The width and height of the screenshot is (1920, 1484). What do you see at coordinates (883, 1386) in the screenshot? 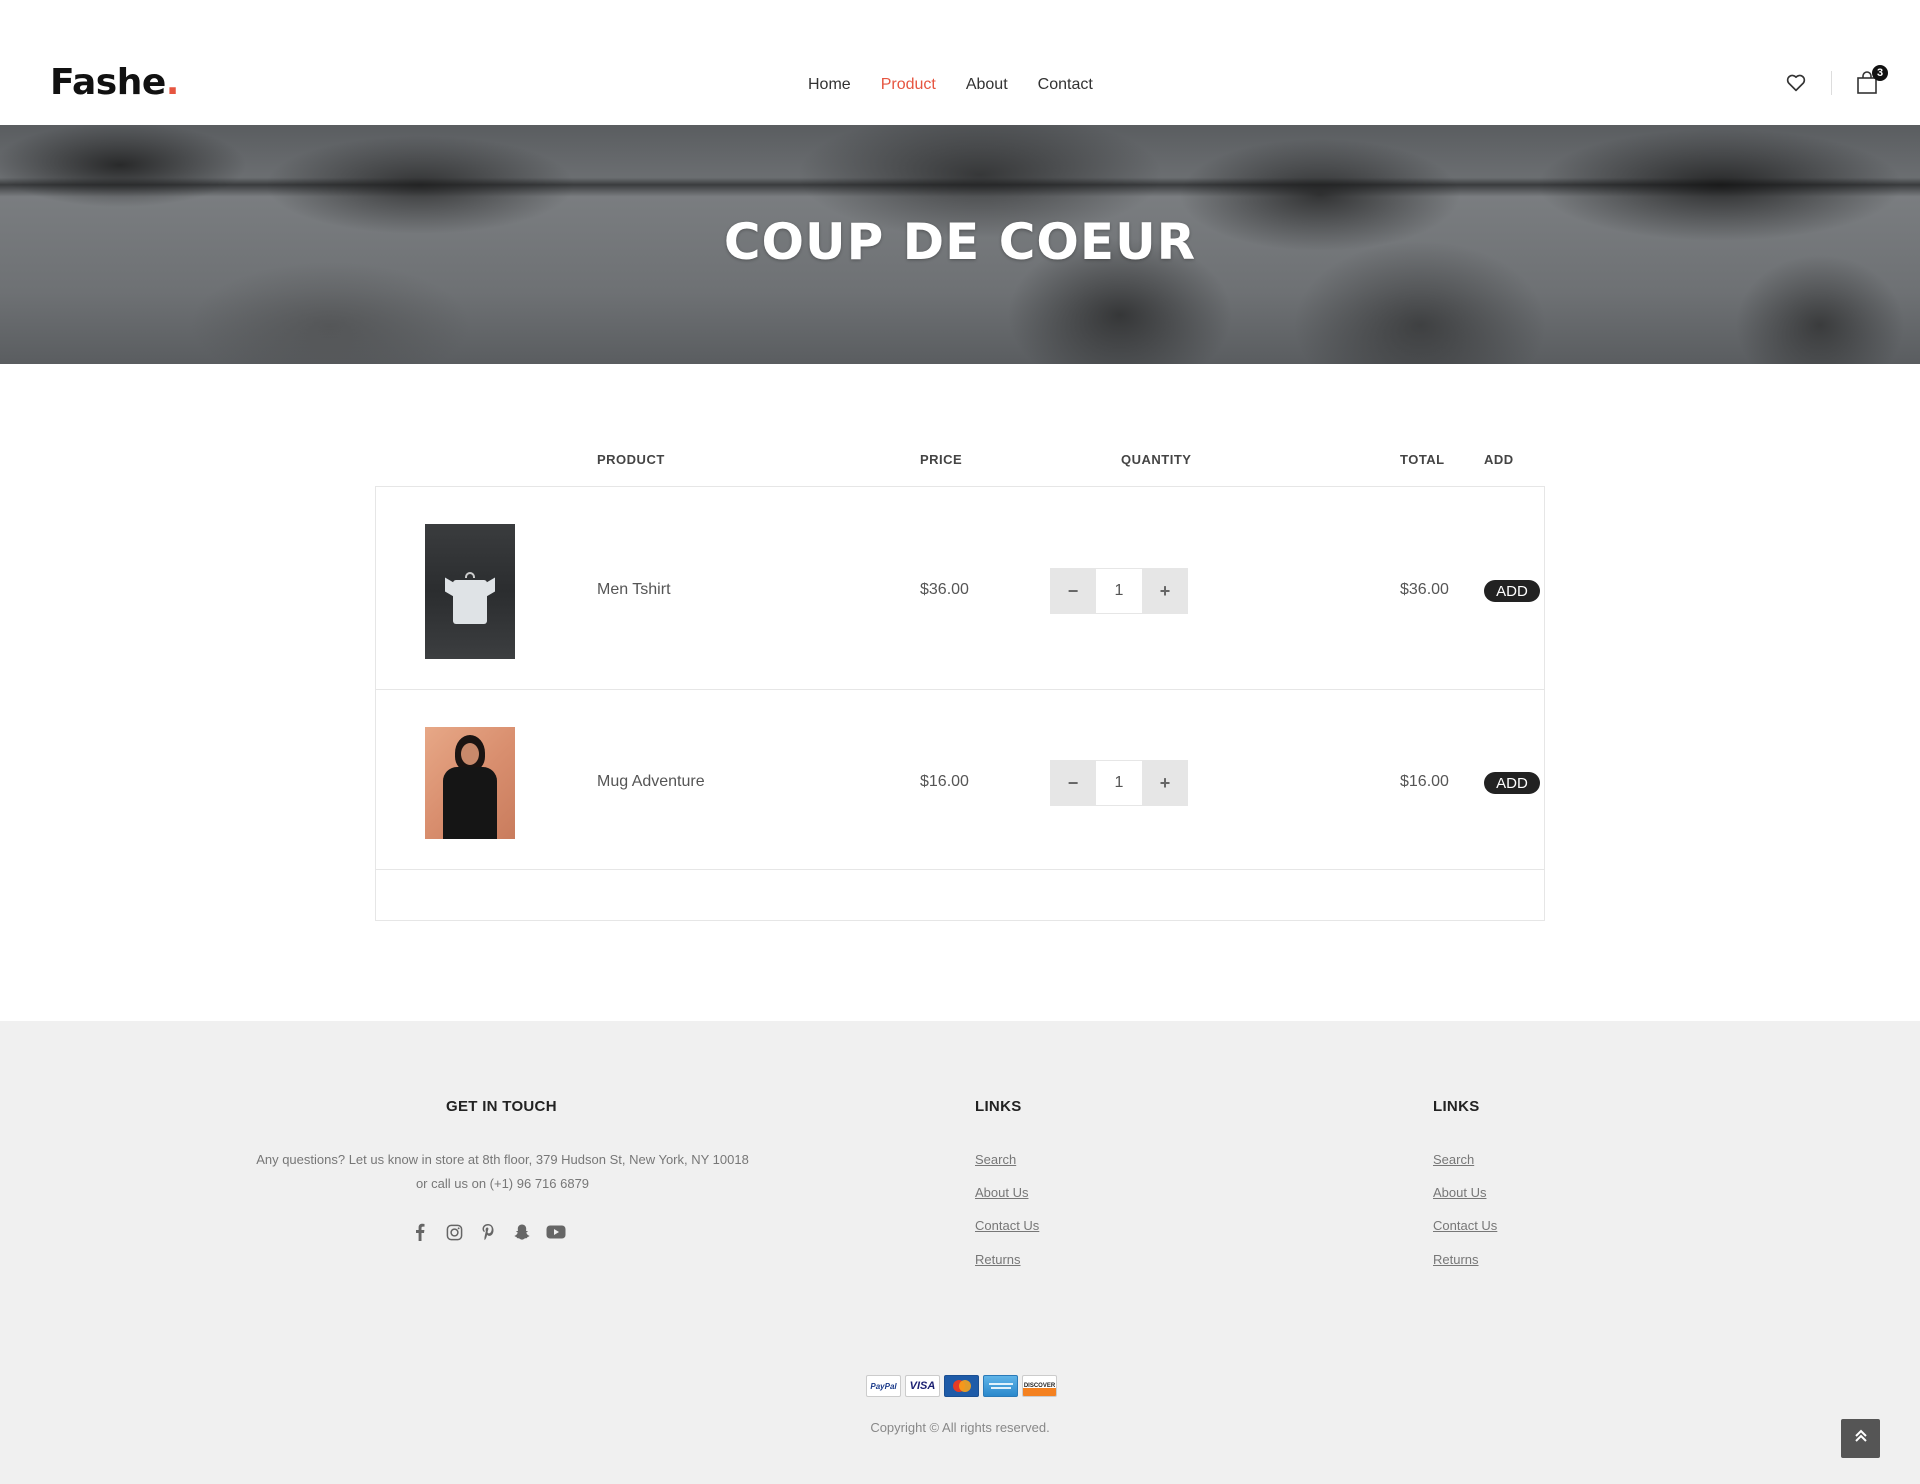
I see `paypal-logo: PayPal` at bounding box center [883, 1386].